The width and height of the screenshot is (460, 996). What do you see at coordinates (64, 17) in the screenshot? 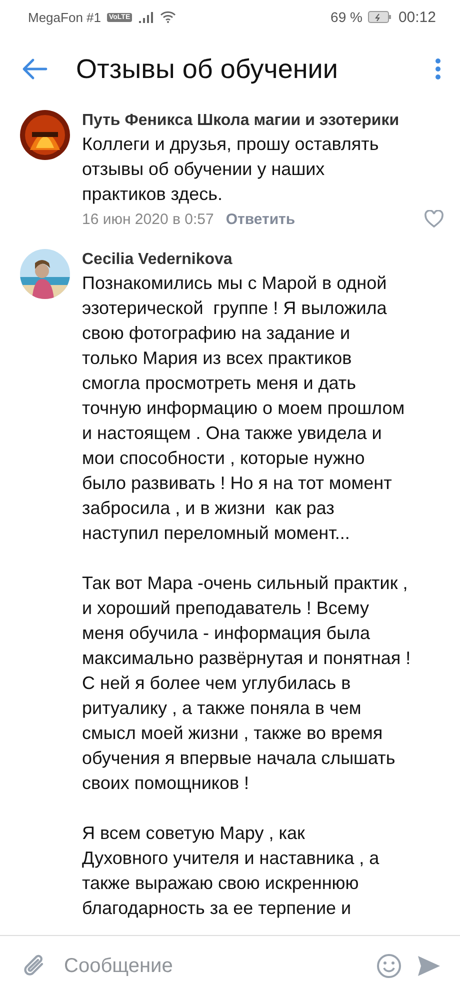
I see `carrier-name: MegaFon #1` at bounding box center [64, 17].